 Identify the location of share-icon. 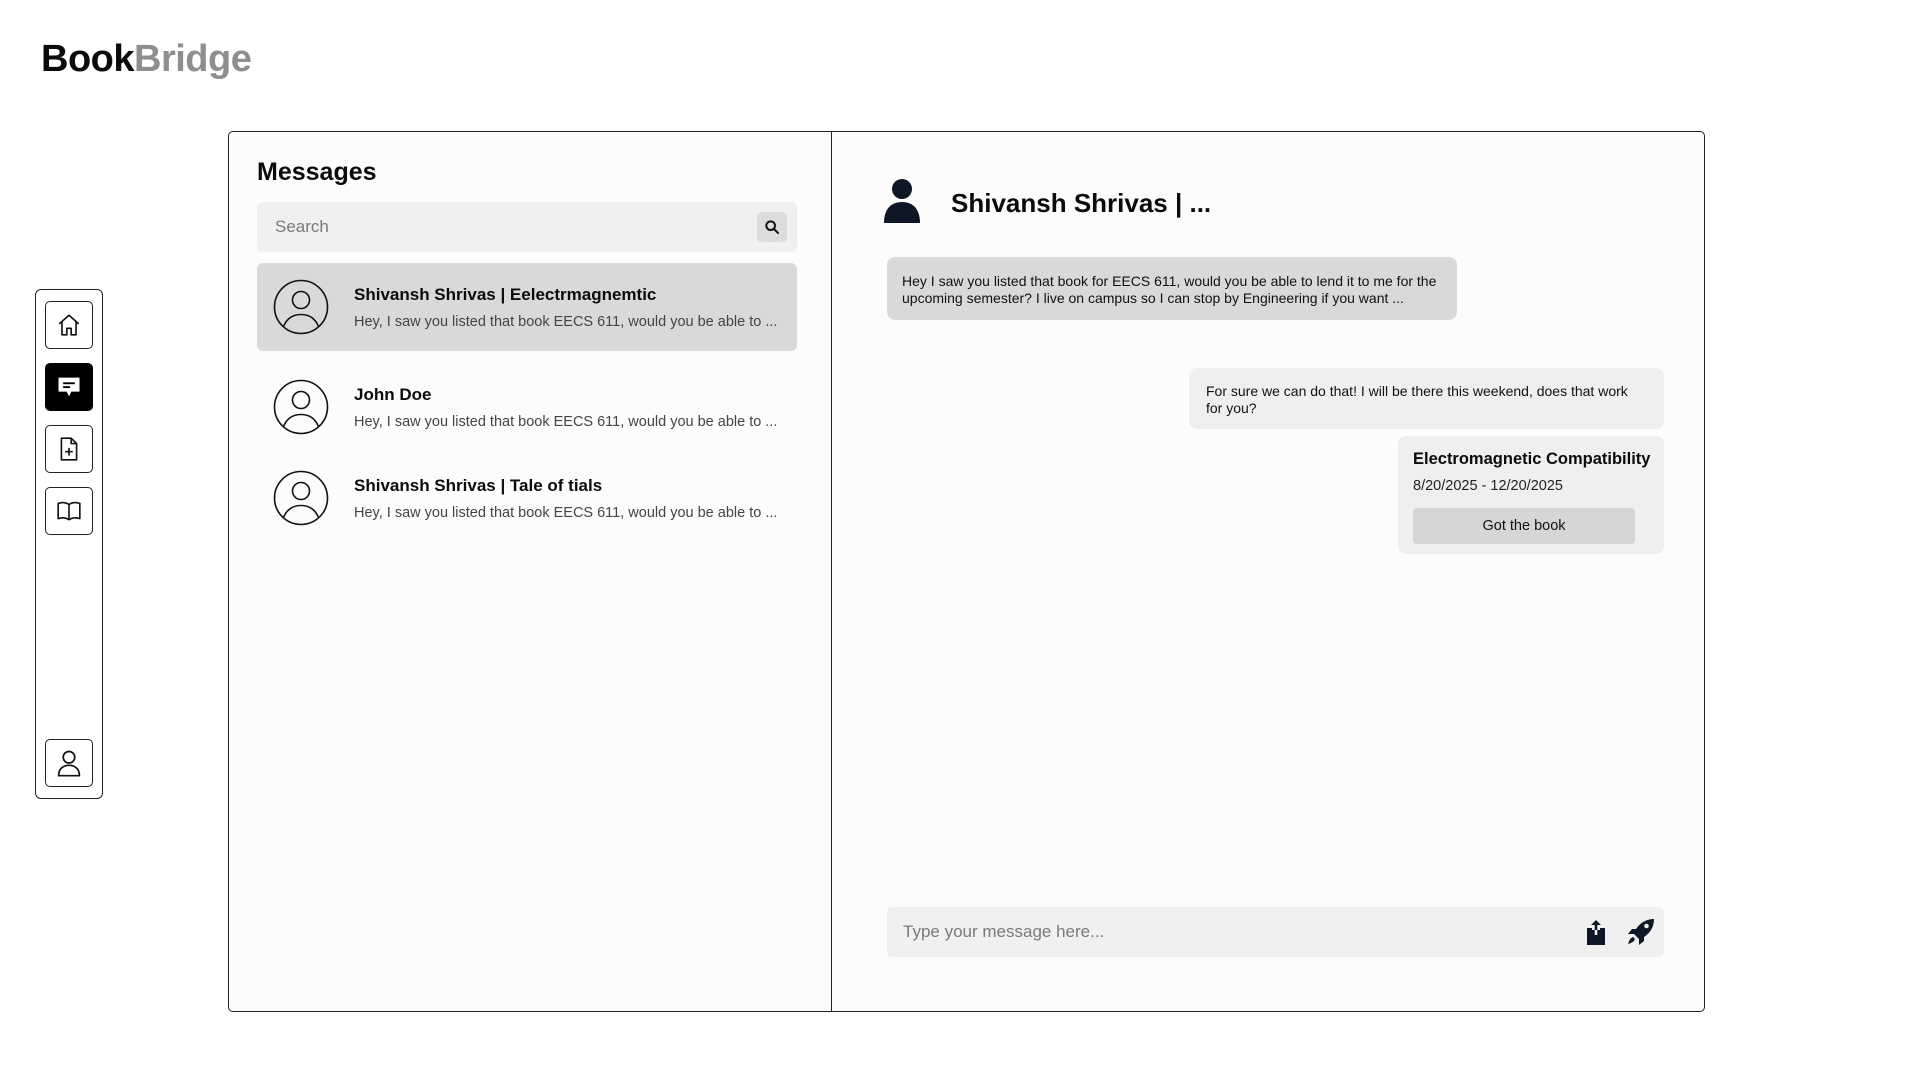
(1596, 932).